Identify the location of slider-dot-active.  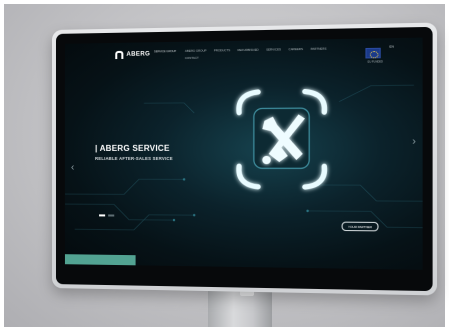
(102, 215).